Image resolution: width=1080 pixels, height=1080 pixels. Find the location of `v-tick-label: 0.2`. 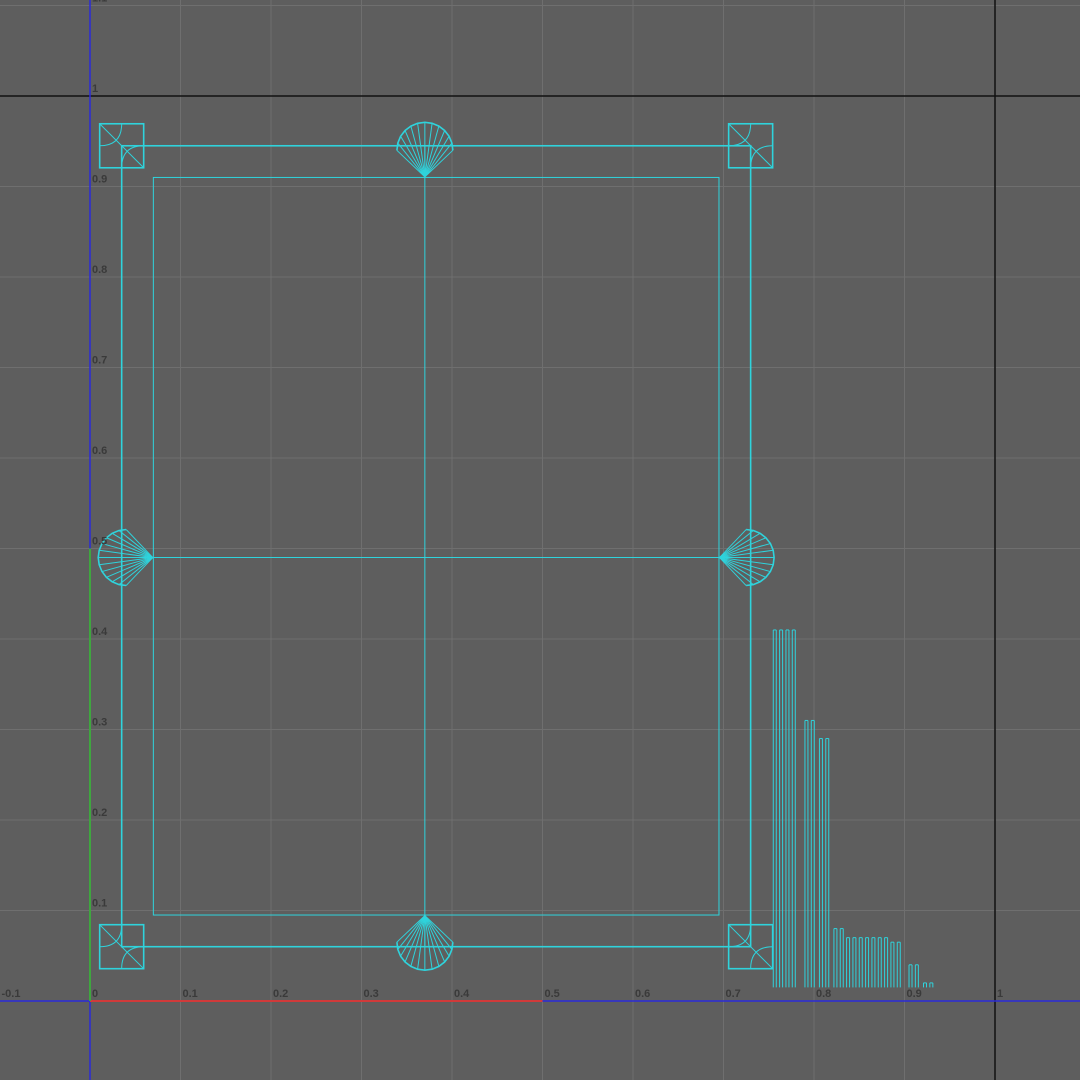

v-tick-label: 0.2 is located at coordinates (99, 813).